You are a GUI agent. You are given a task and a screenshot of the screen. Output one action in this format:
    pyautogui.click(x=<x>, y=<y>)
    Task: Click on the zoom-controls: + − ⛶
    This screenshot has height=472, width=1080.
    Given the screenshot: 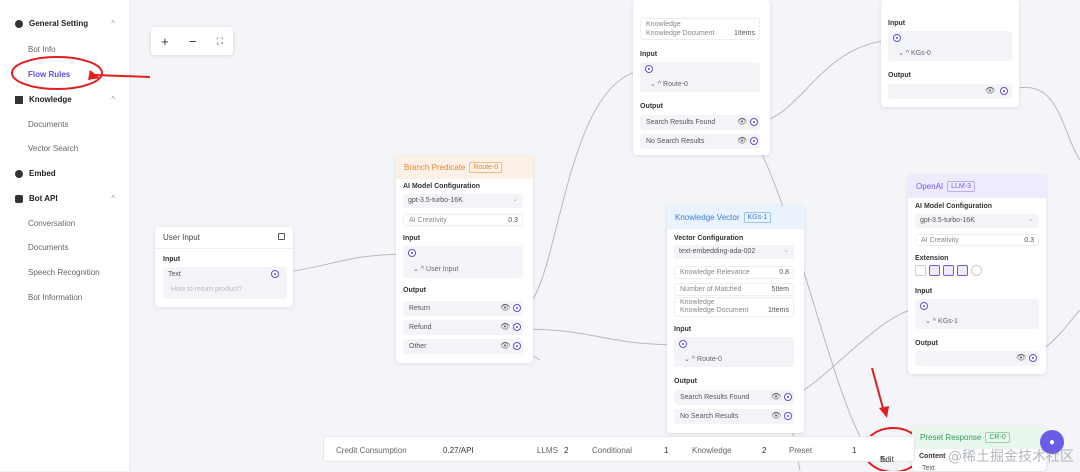 What is the action you would take?
    pyautogui.click(x=192, y=41)
    